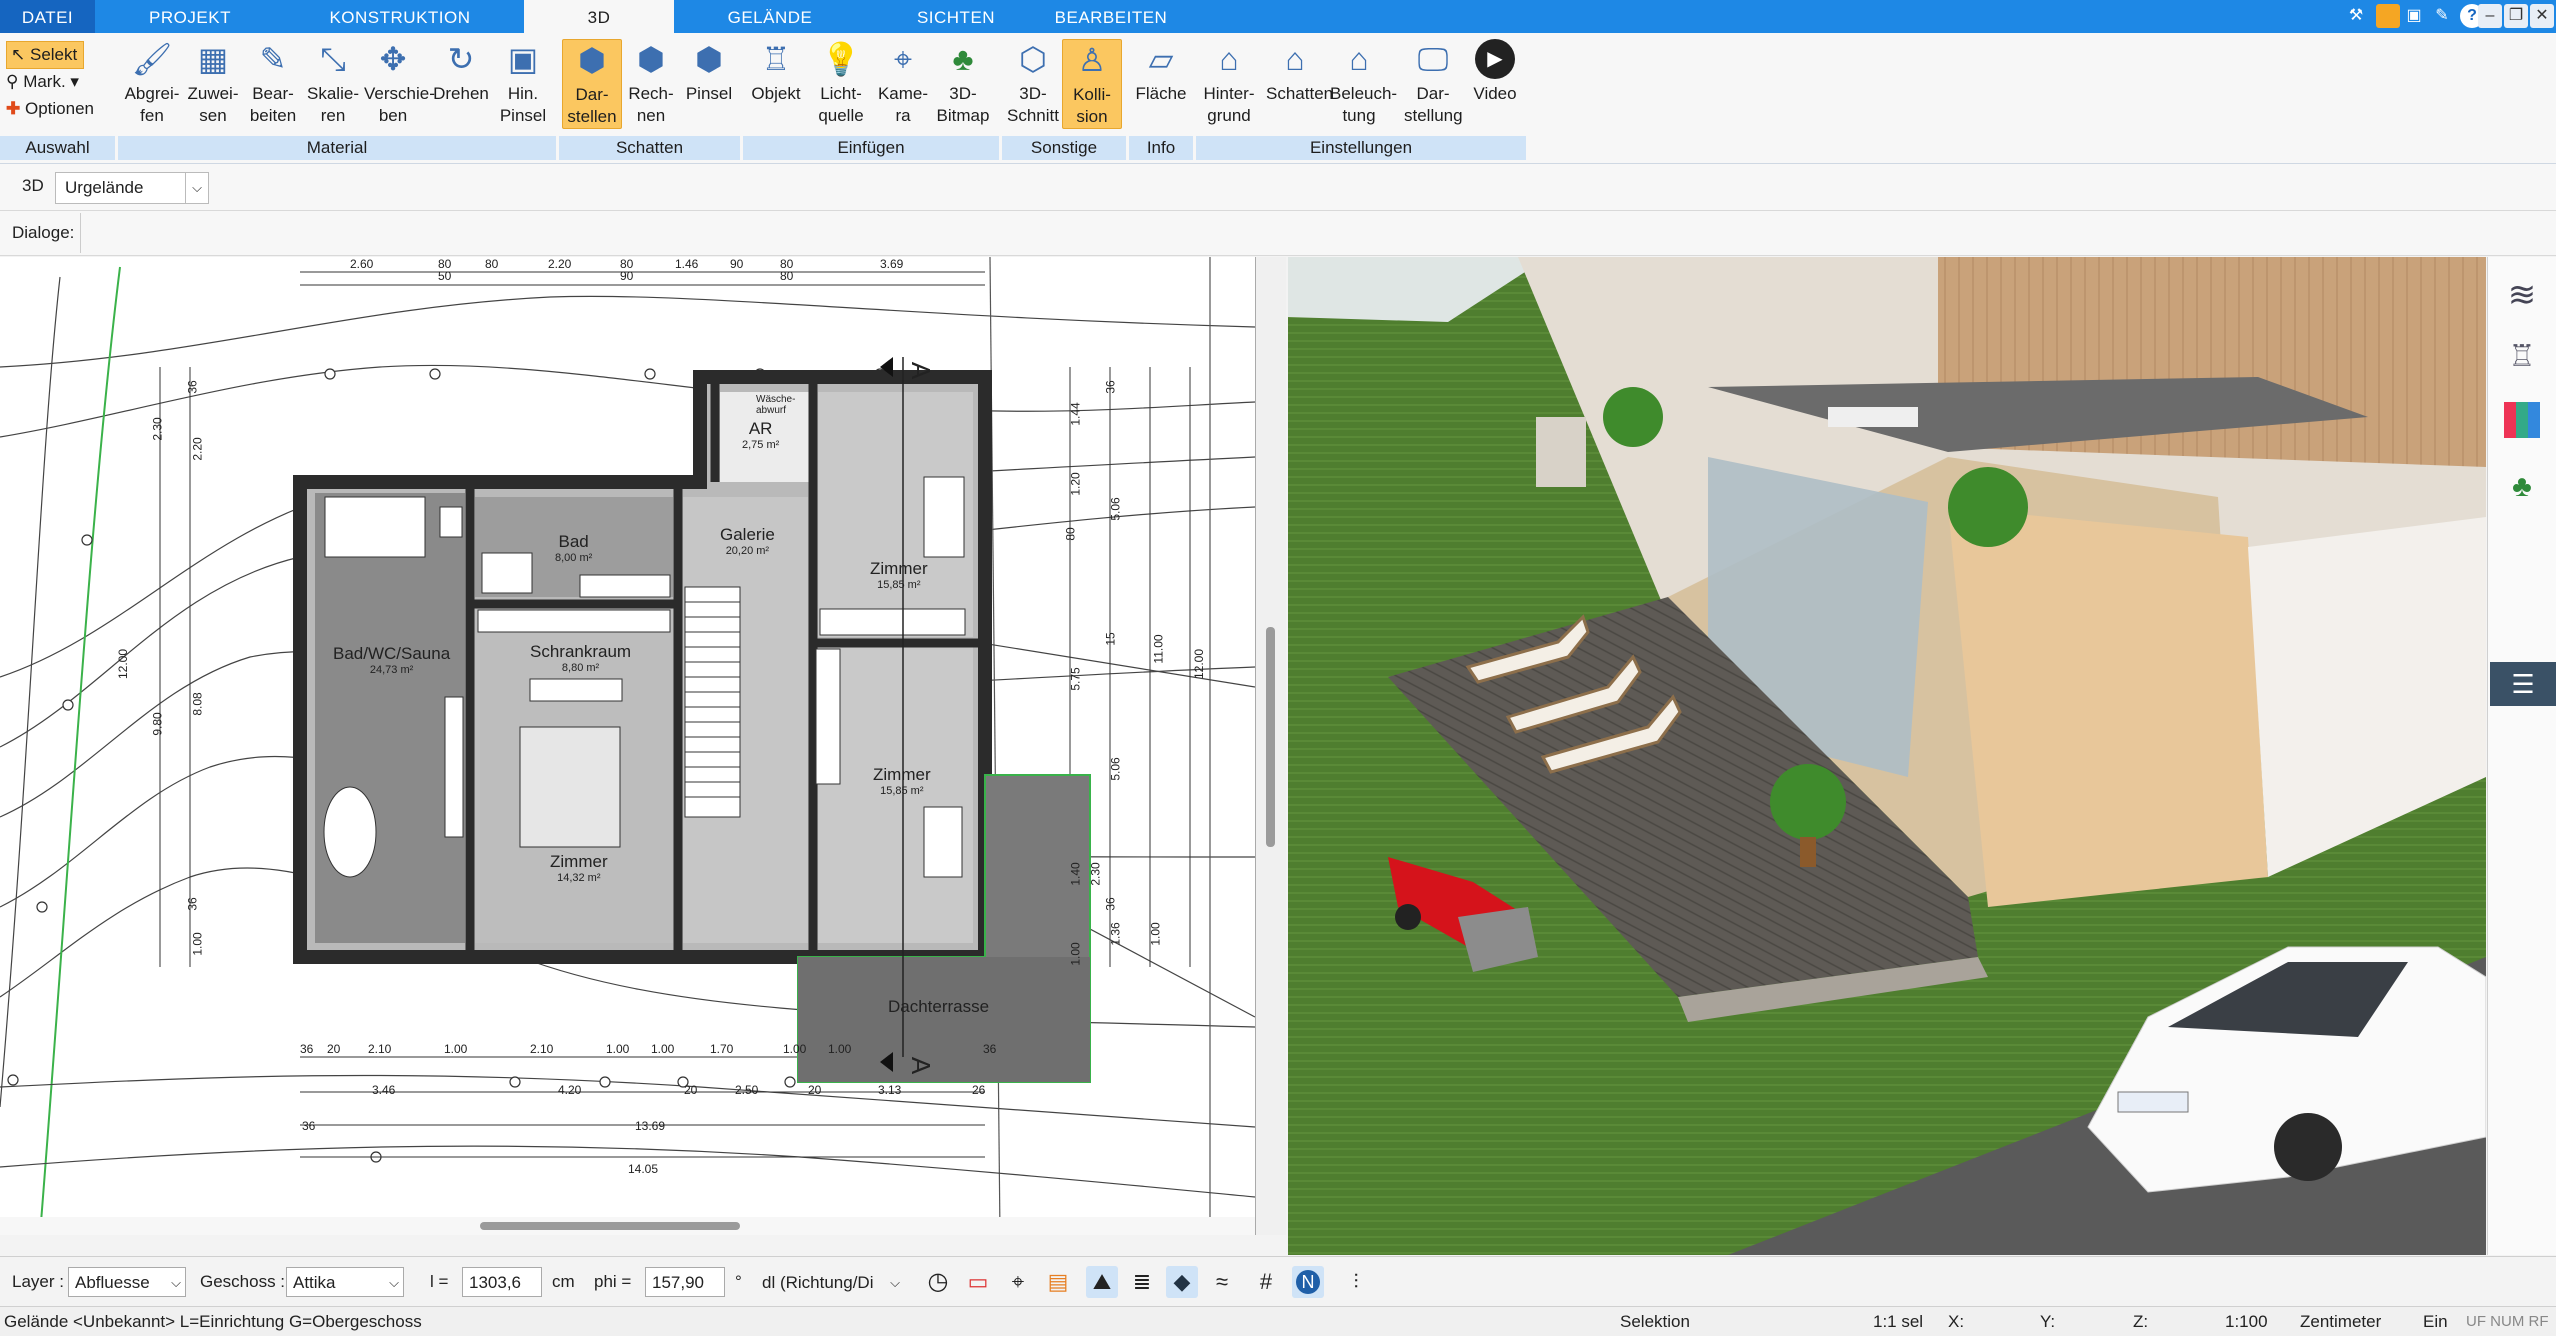 This screenshot has width=2556, height=1336. What do you see at coordinates (2516, 16) in the screenshot?
I see `restore-icon: ❐` at bounding box center [2516, 16].